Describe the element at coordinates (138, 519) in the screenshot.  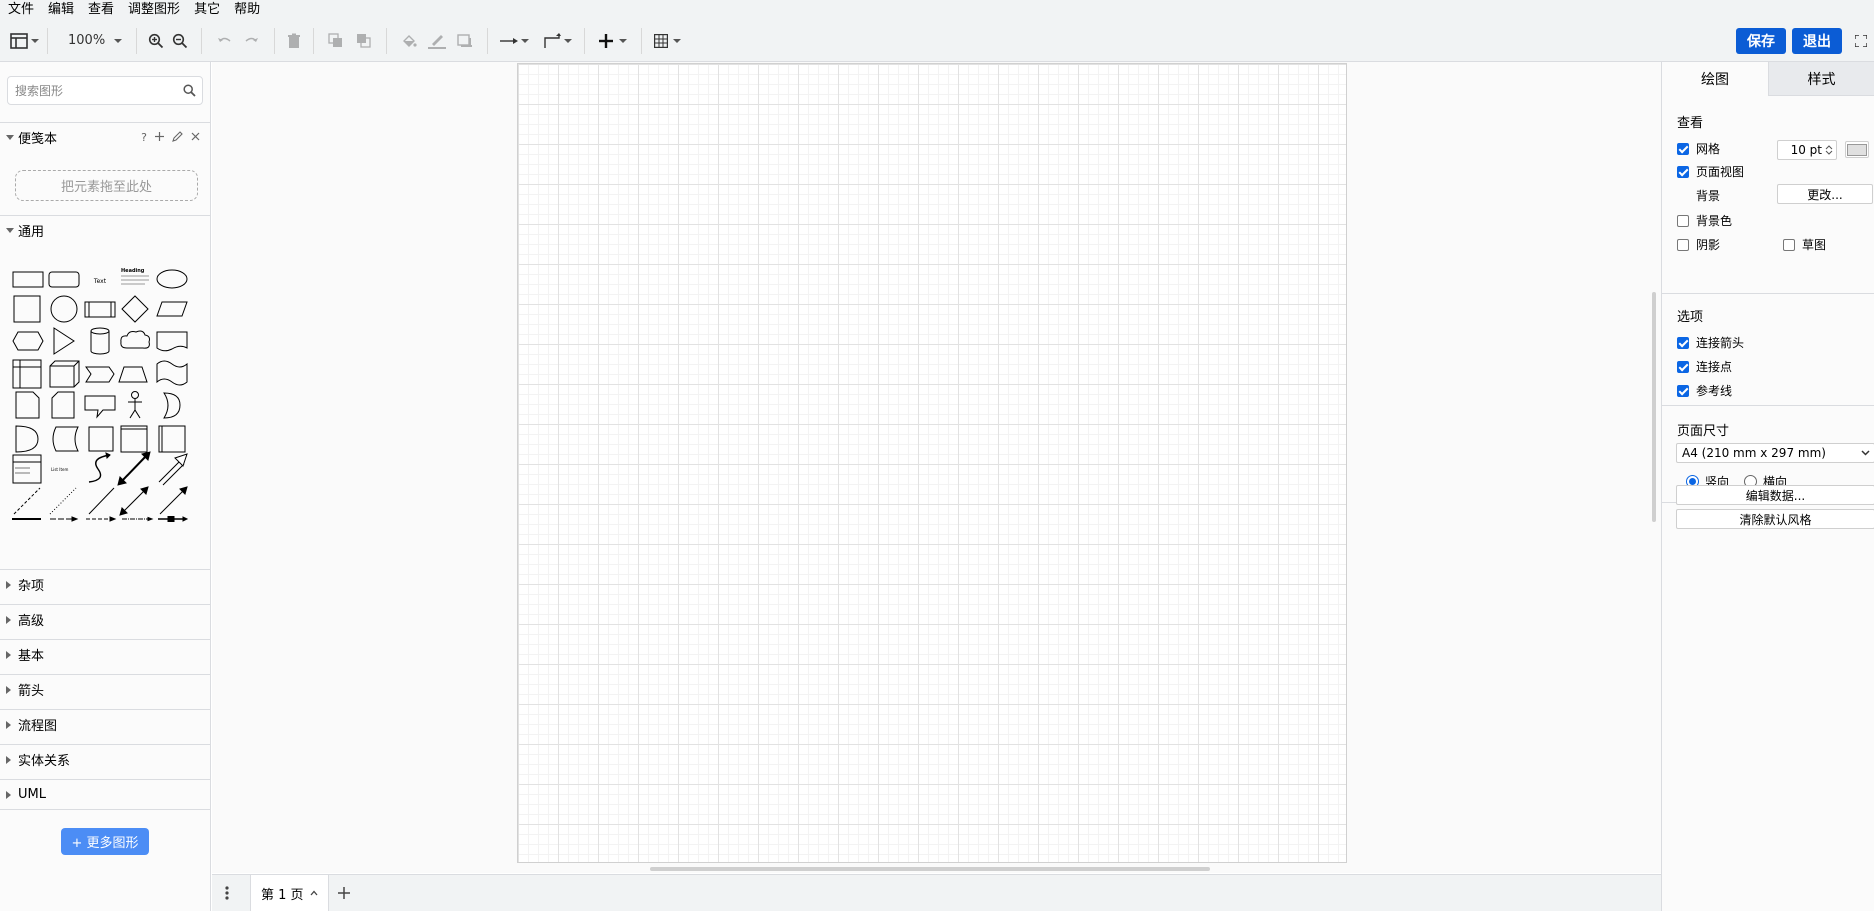
I see `shape-link-dashdot` at that location.